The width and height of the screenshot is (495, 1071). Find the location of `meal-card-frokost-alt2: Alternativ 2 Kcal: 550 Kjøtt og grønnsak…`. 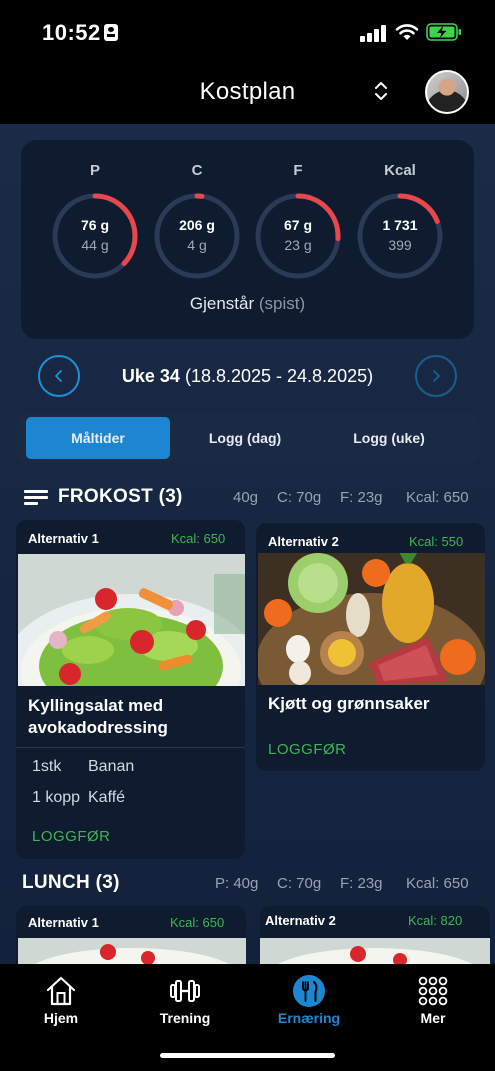

meal-card-frokost-alt2: Alternativ 2 Kcal: 550 Kjøtt og grønnsak… is located at coordinates (370, 647).